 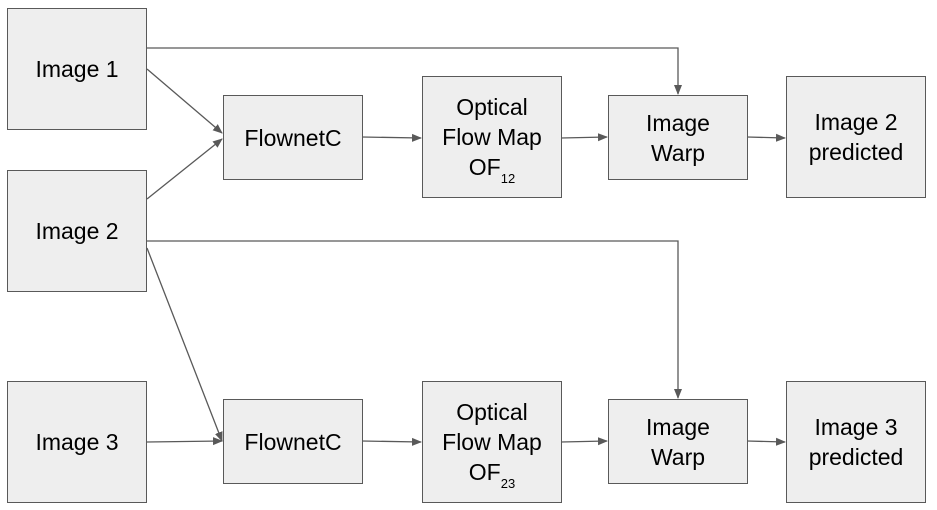 What do you see at coordinates (184, 169) in the screenshot?
I see `edge-image2-flownet-top` at bounding box center [184, 169].